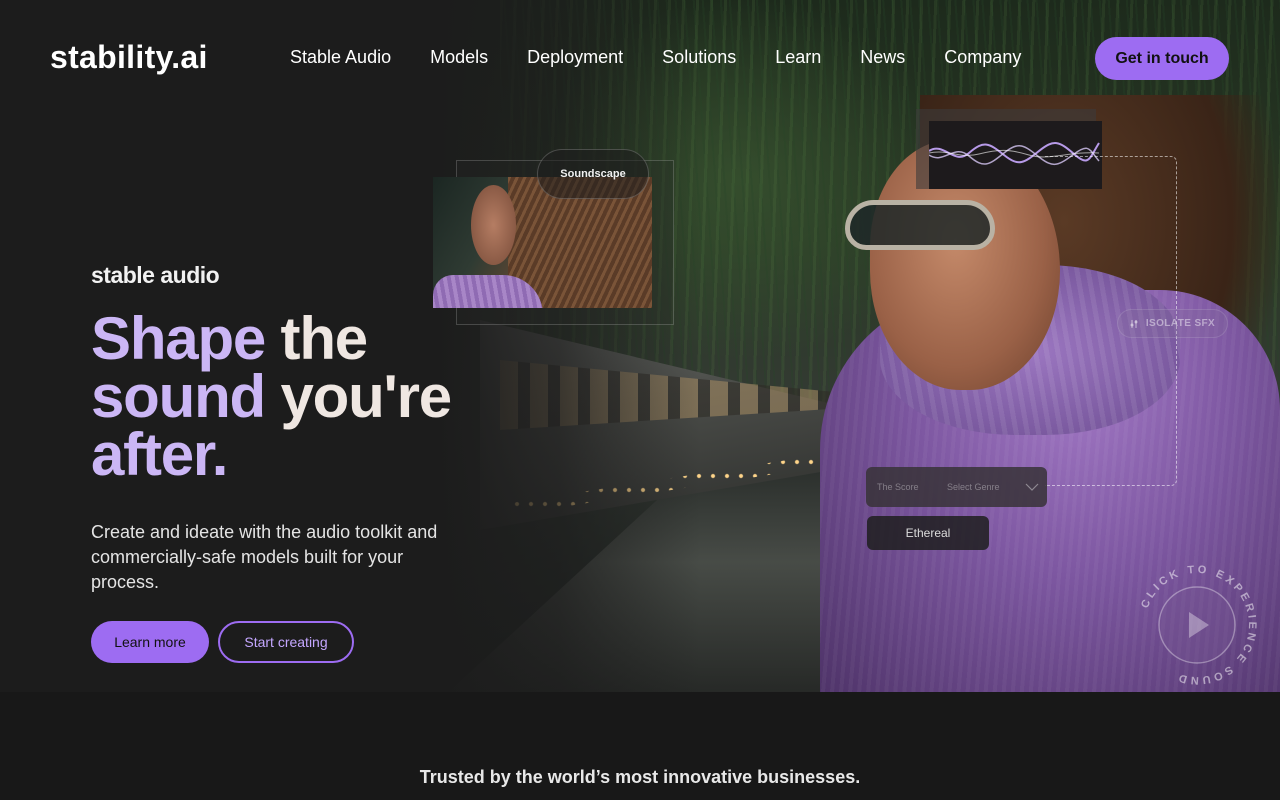 Image resolution: width=1280 pixels, height=800 pixels. Describe the element at coordinates (973, 487) in the screenshot. I see `genre-select-label: Select Genre` at that location.